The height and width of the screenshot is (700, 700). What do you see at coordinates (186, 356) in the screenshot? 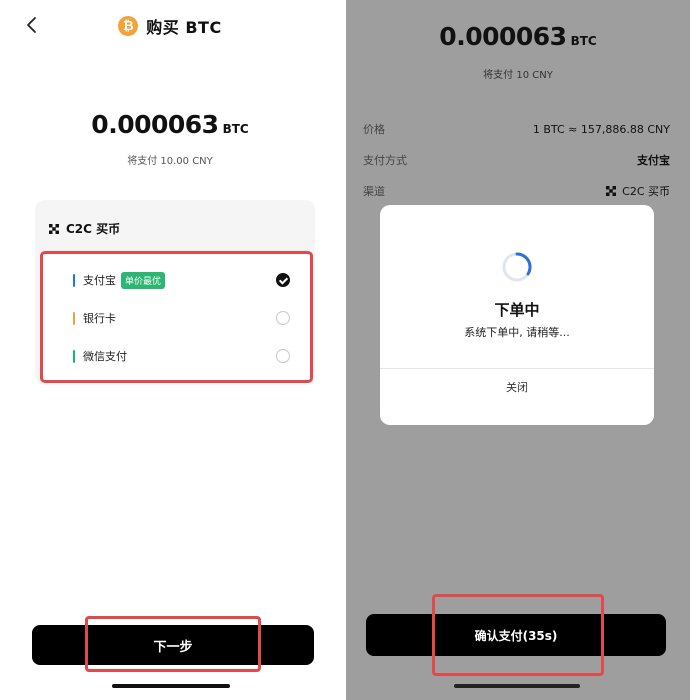
I see `payment-method-wechat: 微信支付` at bounding box center [186, 356].